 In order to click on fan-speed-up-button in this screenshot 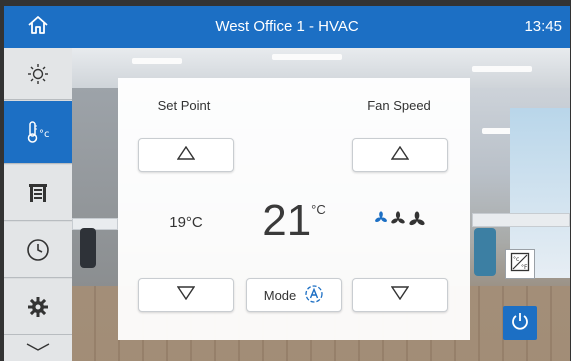, I will do `click(400, 155)`.